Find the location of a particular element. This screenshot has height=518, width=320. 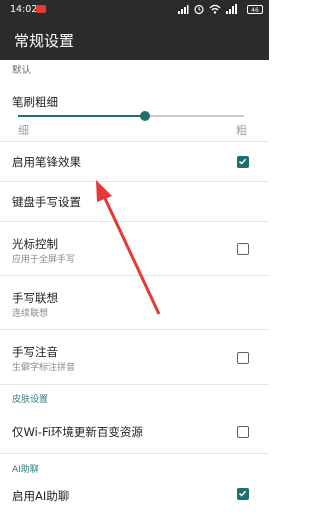

brush-width-setting: 笔刷粗细 细 粗 is located at coordinates (134, 111).